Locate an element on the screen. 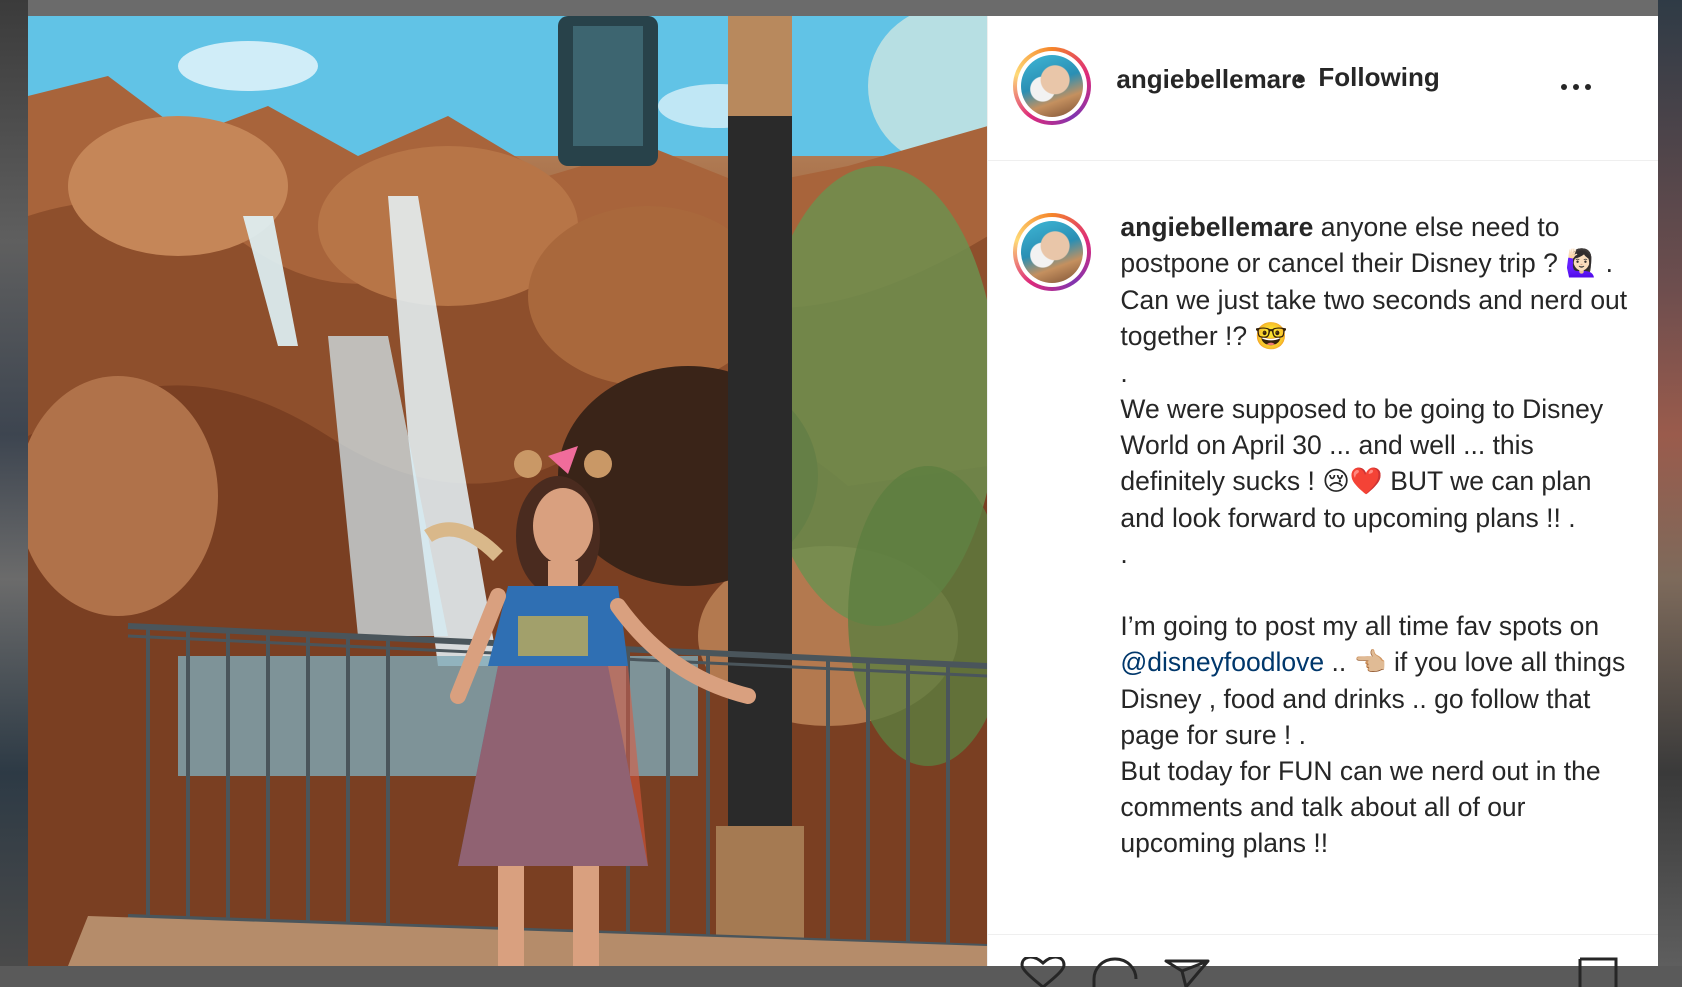  mention-link: @disneyfoodlove is located at coordinates (1222, 662).